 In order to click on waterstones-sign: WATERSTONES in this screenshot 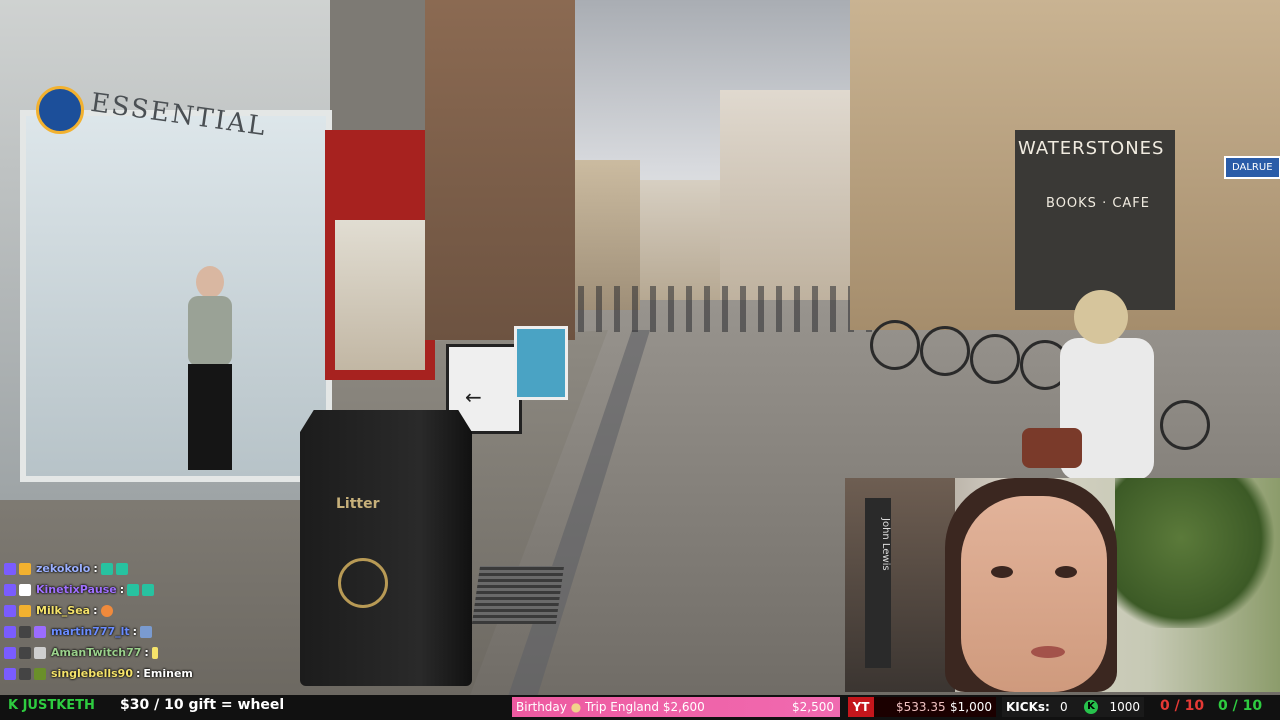, I will do `click(1091, 148)`.